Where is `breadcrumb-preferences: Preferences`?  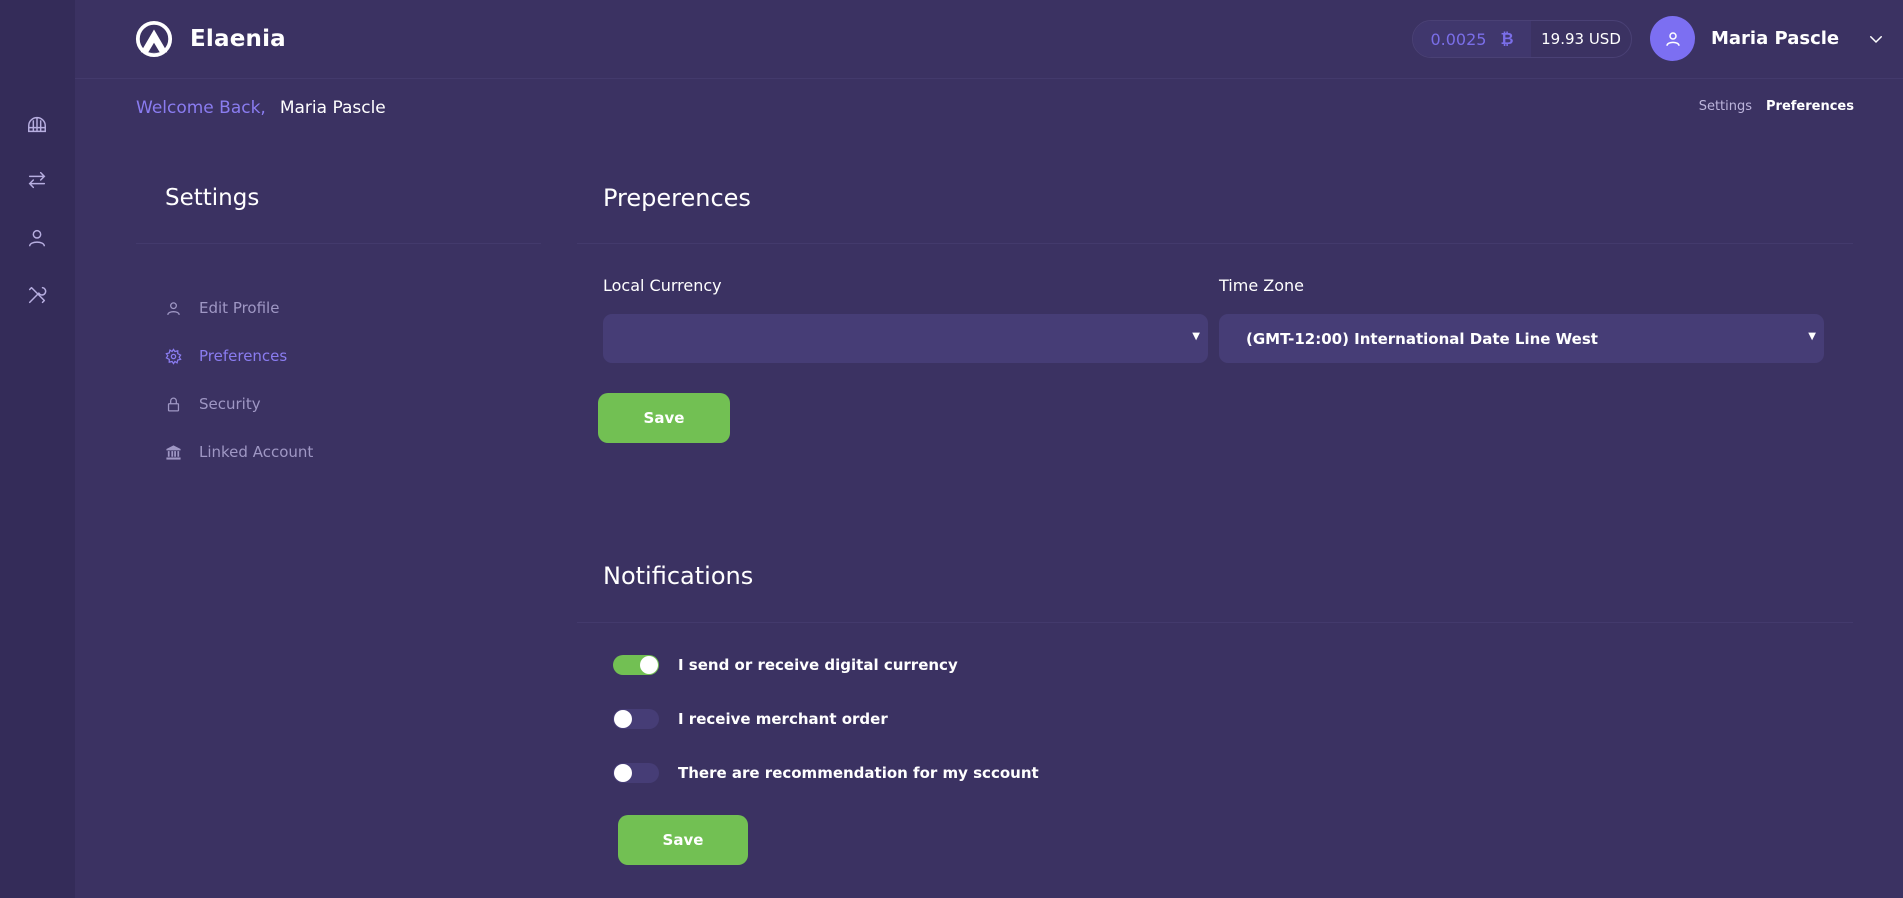
breadcrumb-preferences: Preferences is located at coordinates (1810, 106).